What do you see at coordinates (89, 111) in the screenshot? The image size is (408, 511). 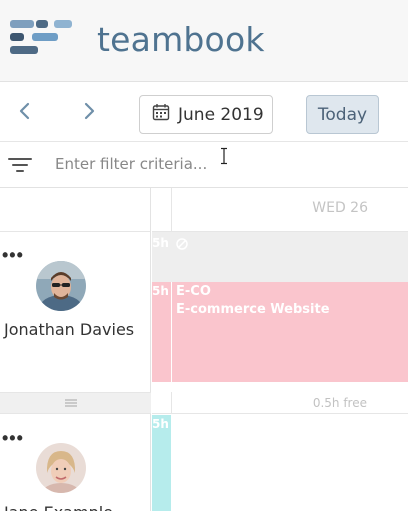 I see `chevron-right-icon` at bounding box center [89, 111].